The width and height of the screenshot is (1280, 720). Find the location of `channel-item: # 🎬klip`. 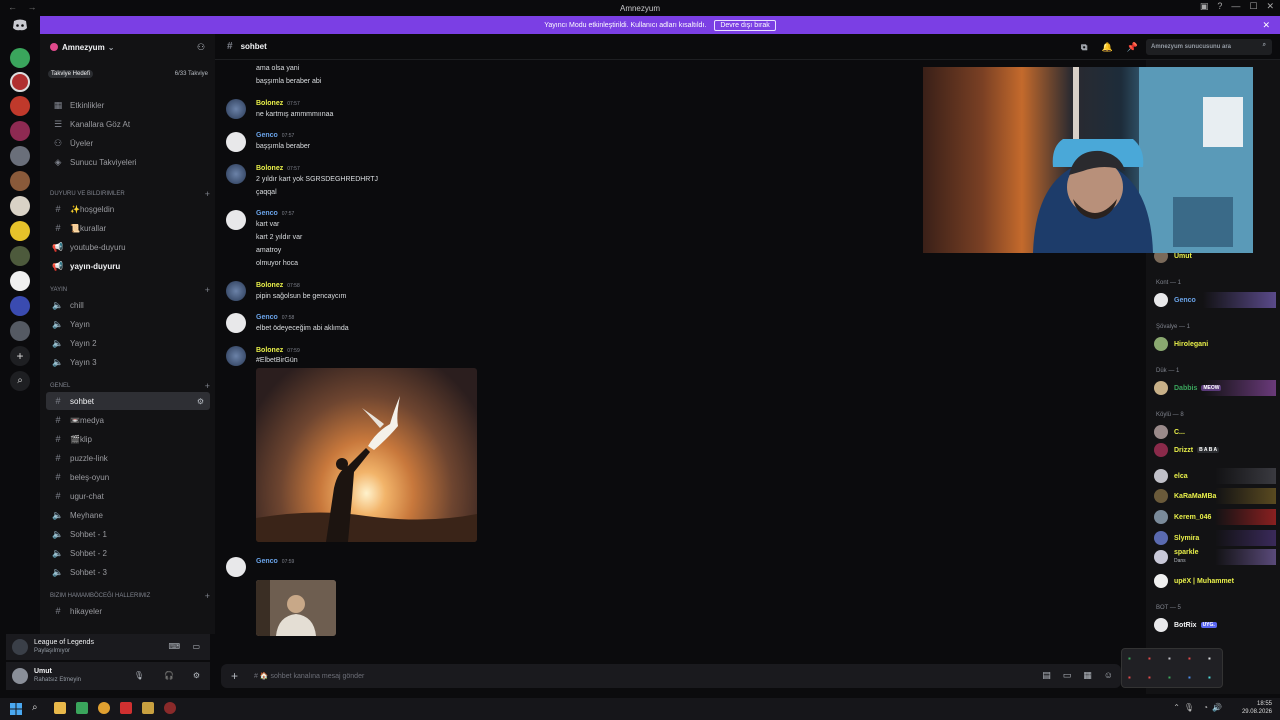

channel-item: # 🎬klip is located at coordinates (128, 439).